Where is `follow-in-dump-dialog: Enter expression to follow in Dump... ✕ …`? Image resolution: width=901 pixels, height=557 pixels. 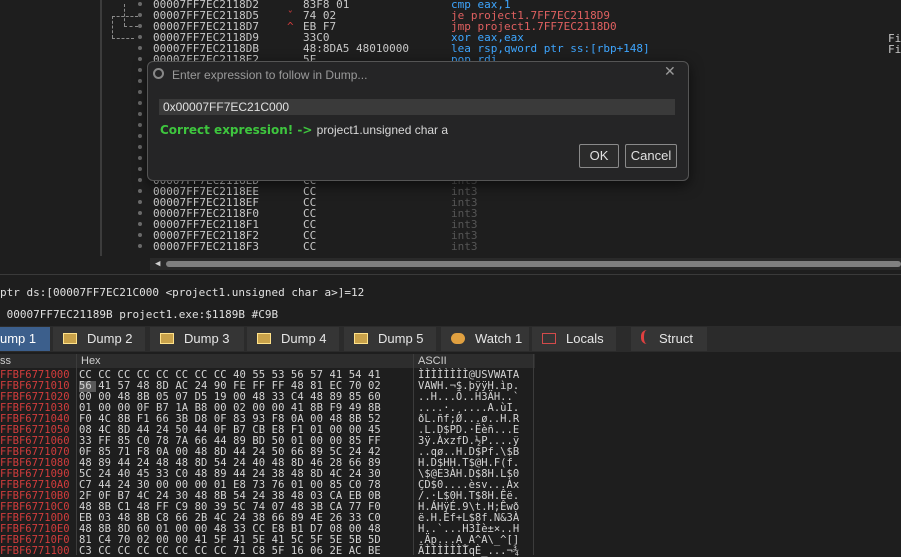 follow-in-dump-dialog: Enter expression to follow in Dump... ✕ … is located at coordinates (418, 121).